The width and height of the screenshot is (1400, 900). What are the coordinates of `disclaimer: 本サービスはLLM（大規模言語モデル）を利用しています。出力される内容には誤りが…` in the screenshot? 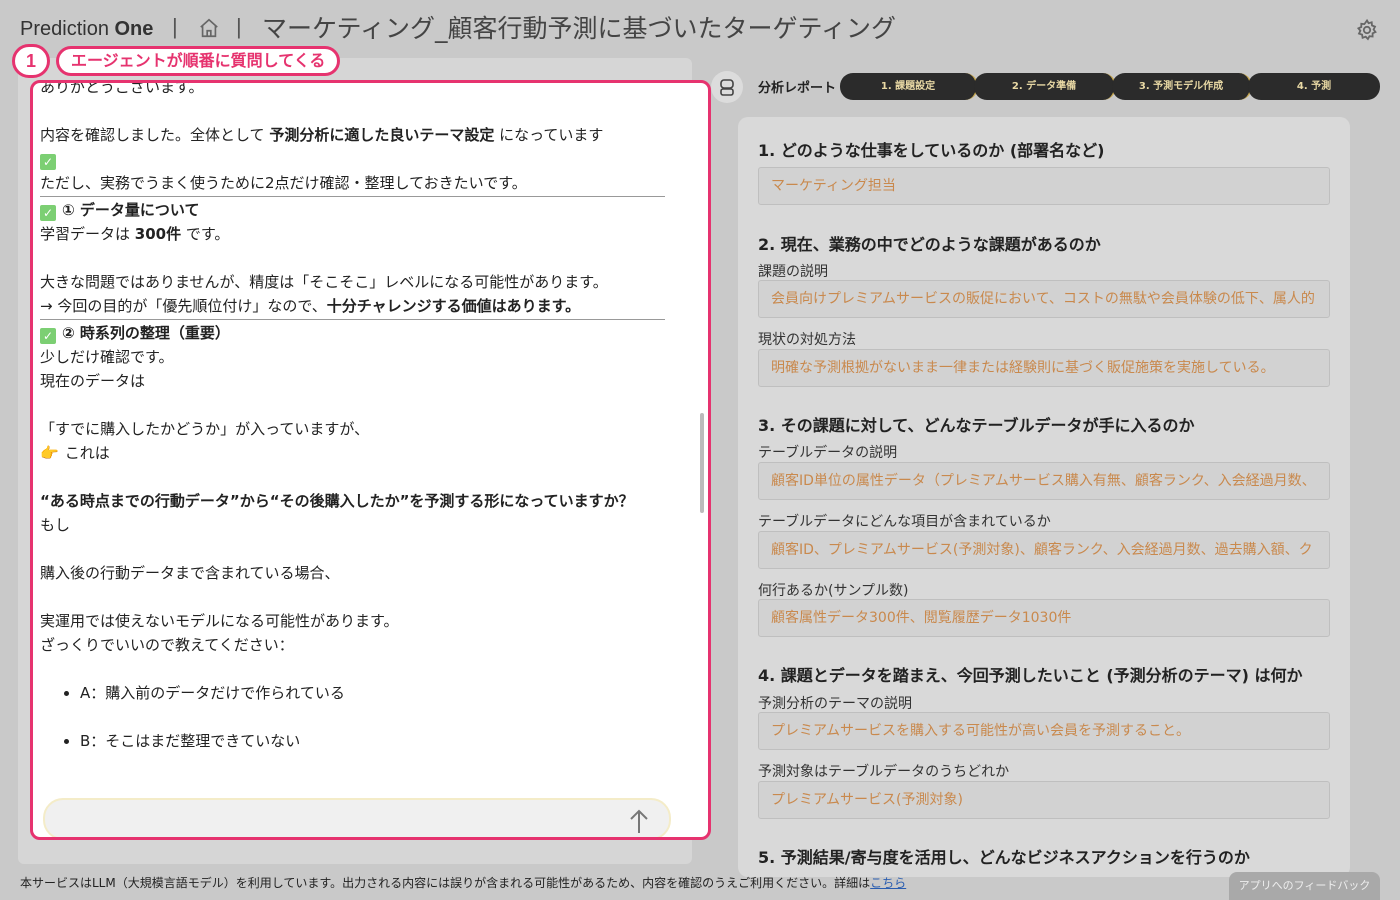 It's located at (463, 882).